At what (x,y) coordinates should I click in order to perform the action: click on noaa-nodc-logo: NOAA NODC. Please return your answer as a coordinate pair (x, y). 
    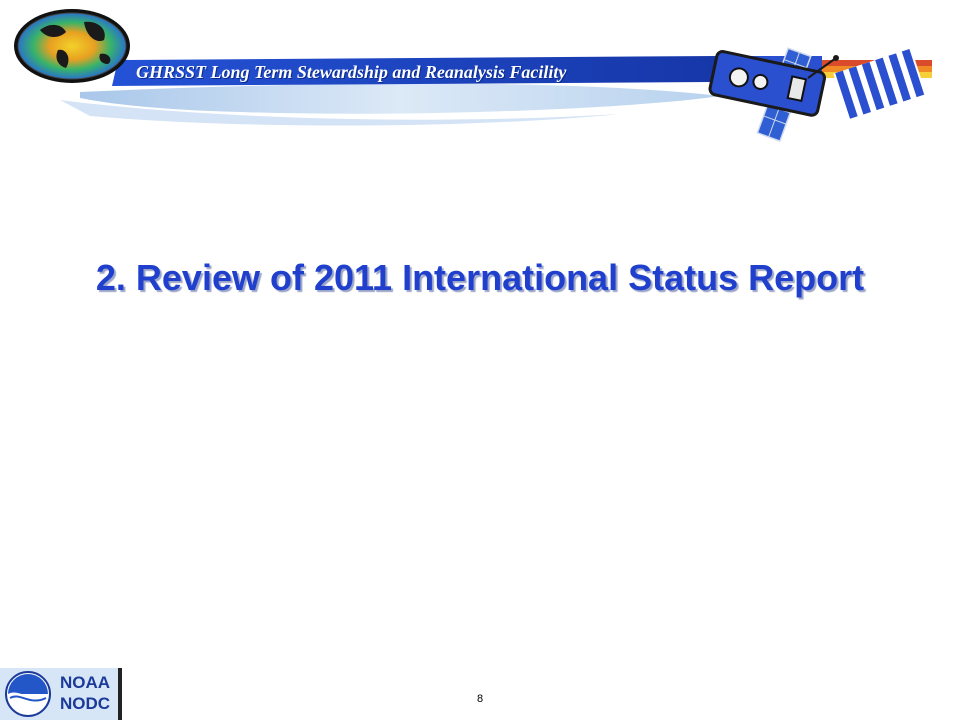
    Looking at the image, I should click on (61, 694).